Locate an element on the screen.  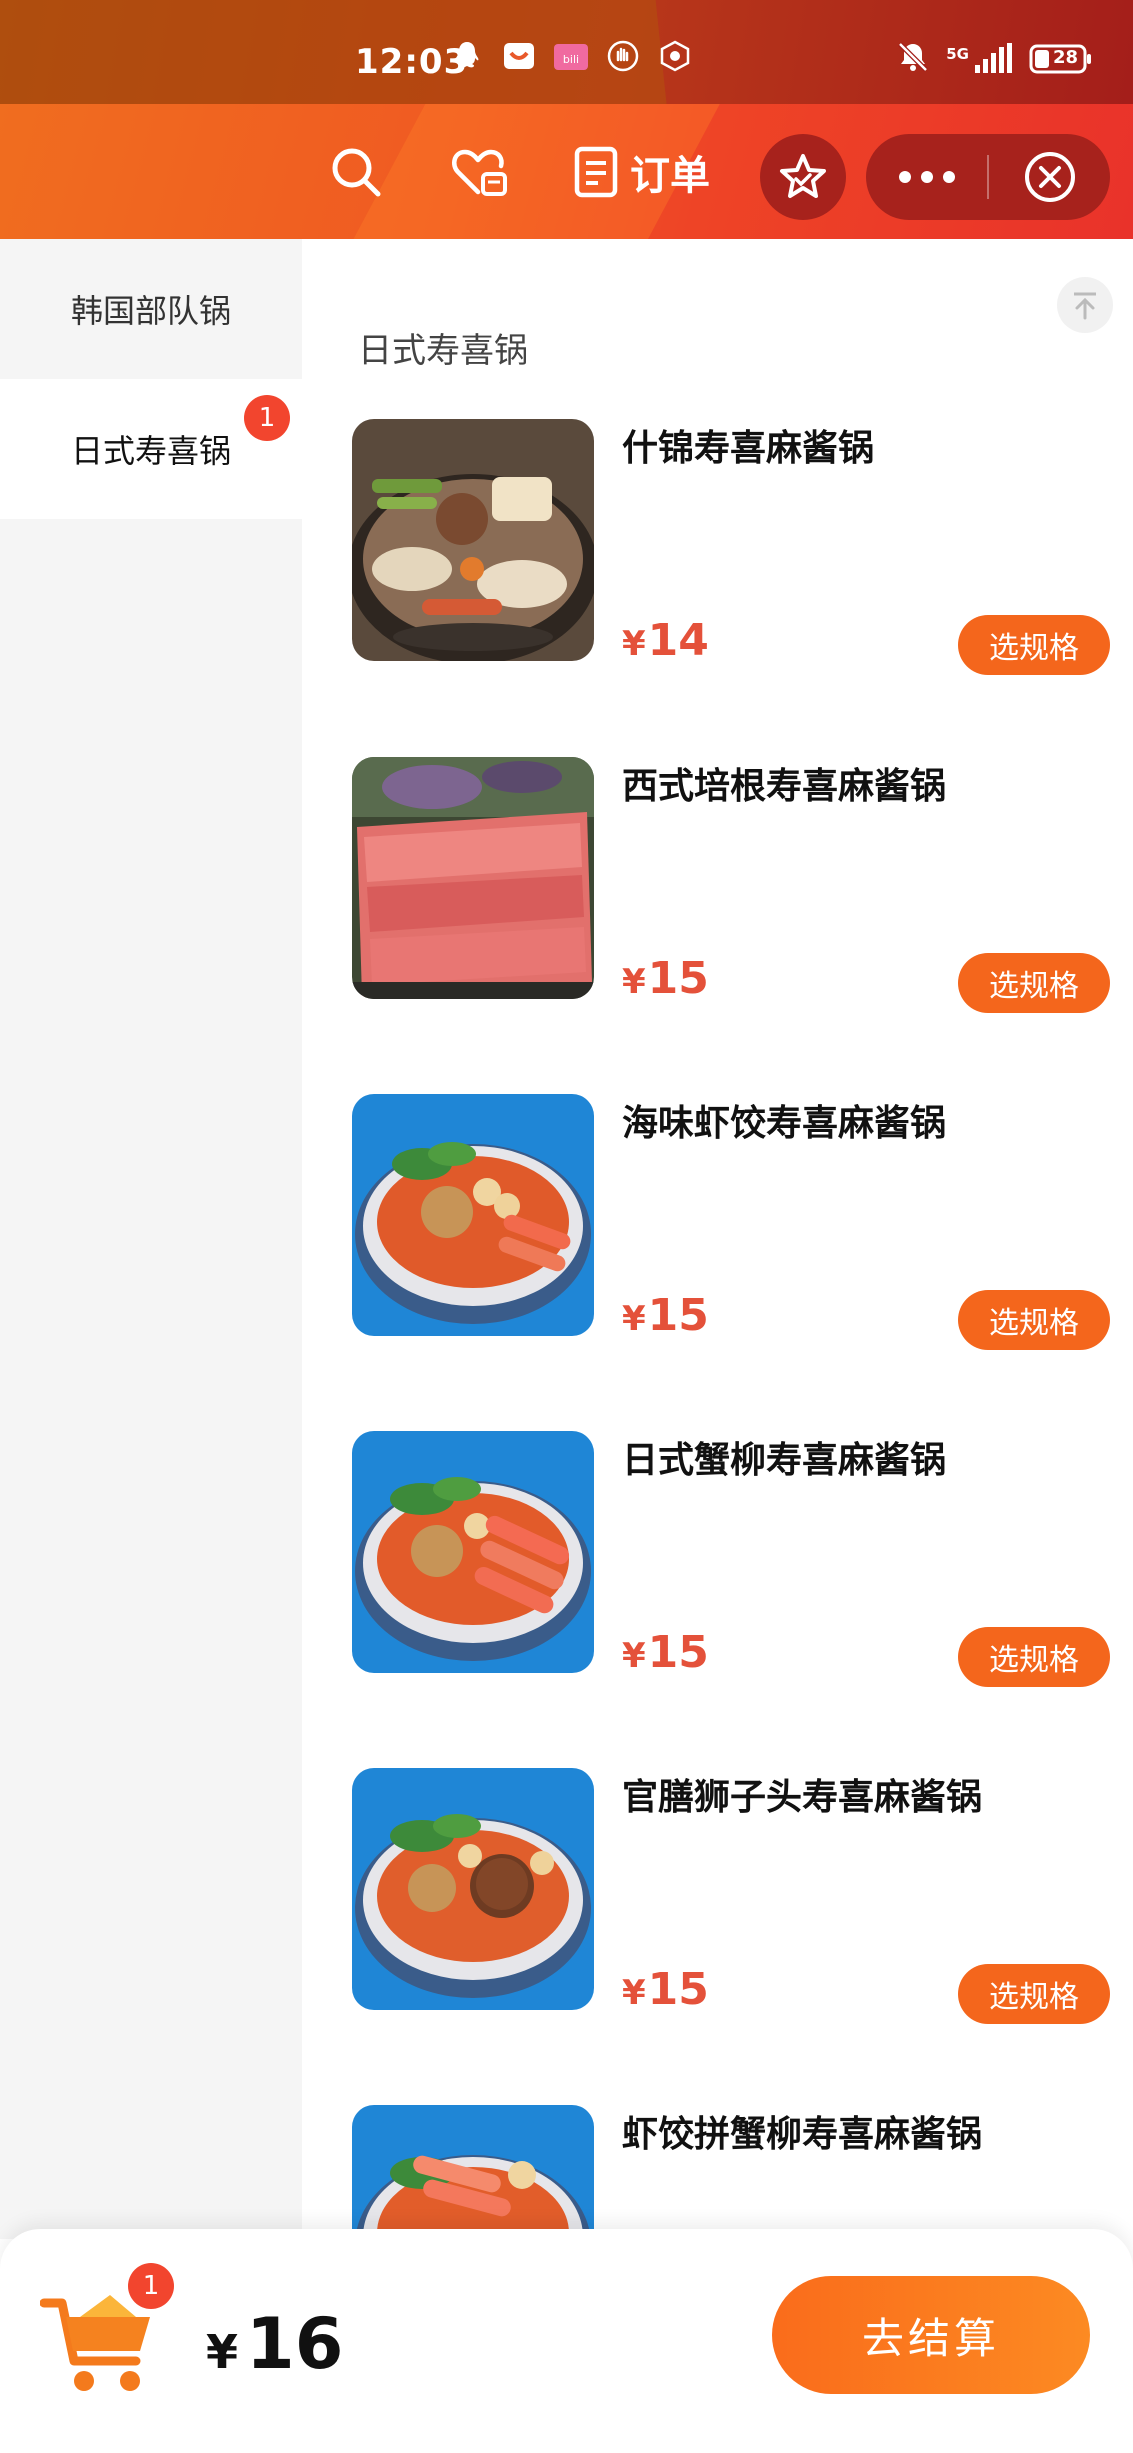
favorite-shop-button is located at coordinates (480, 172).